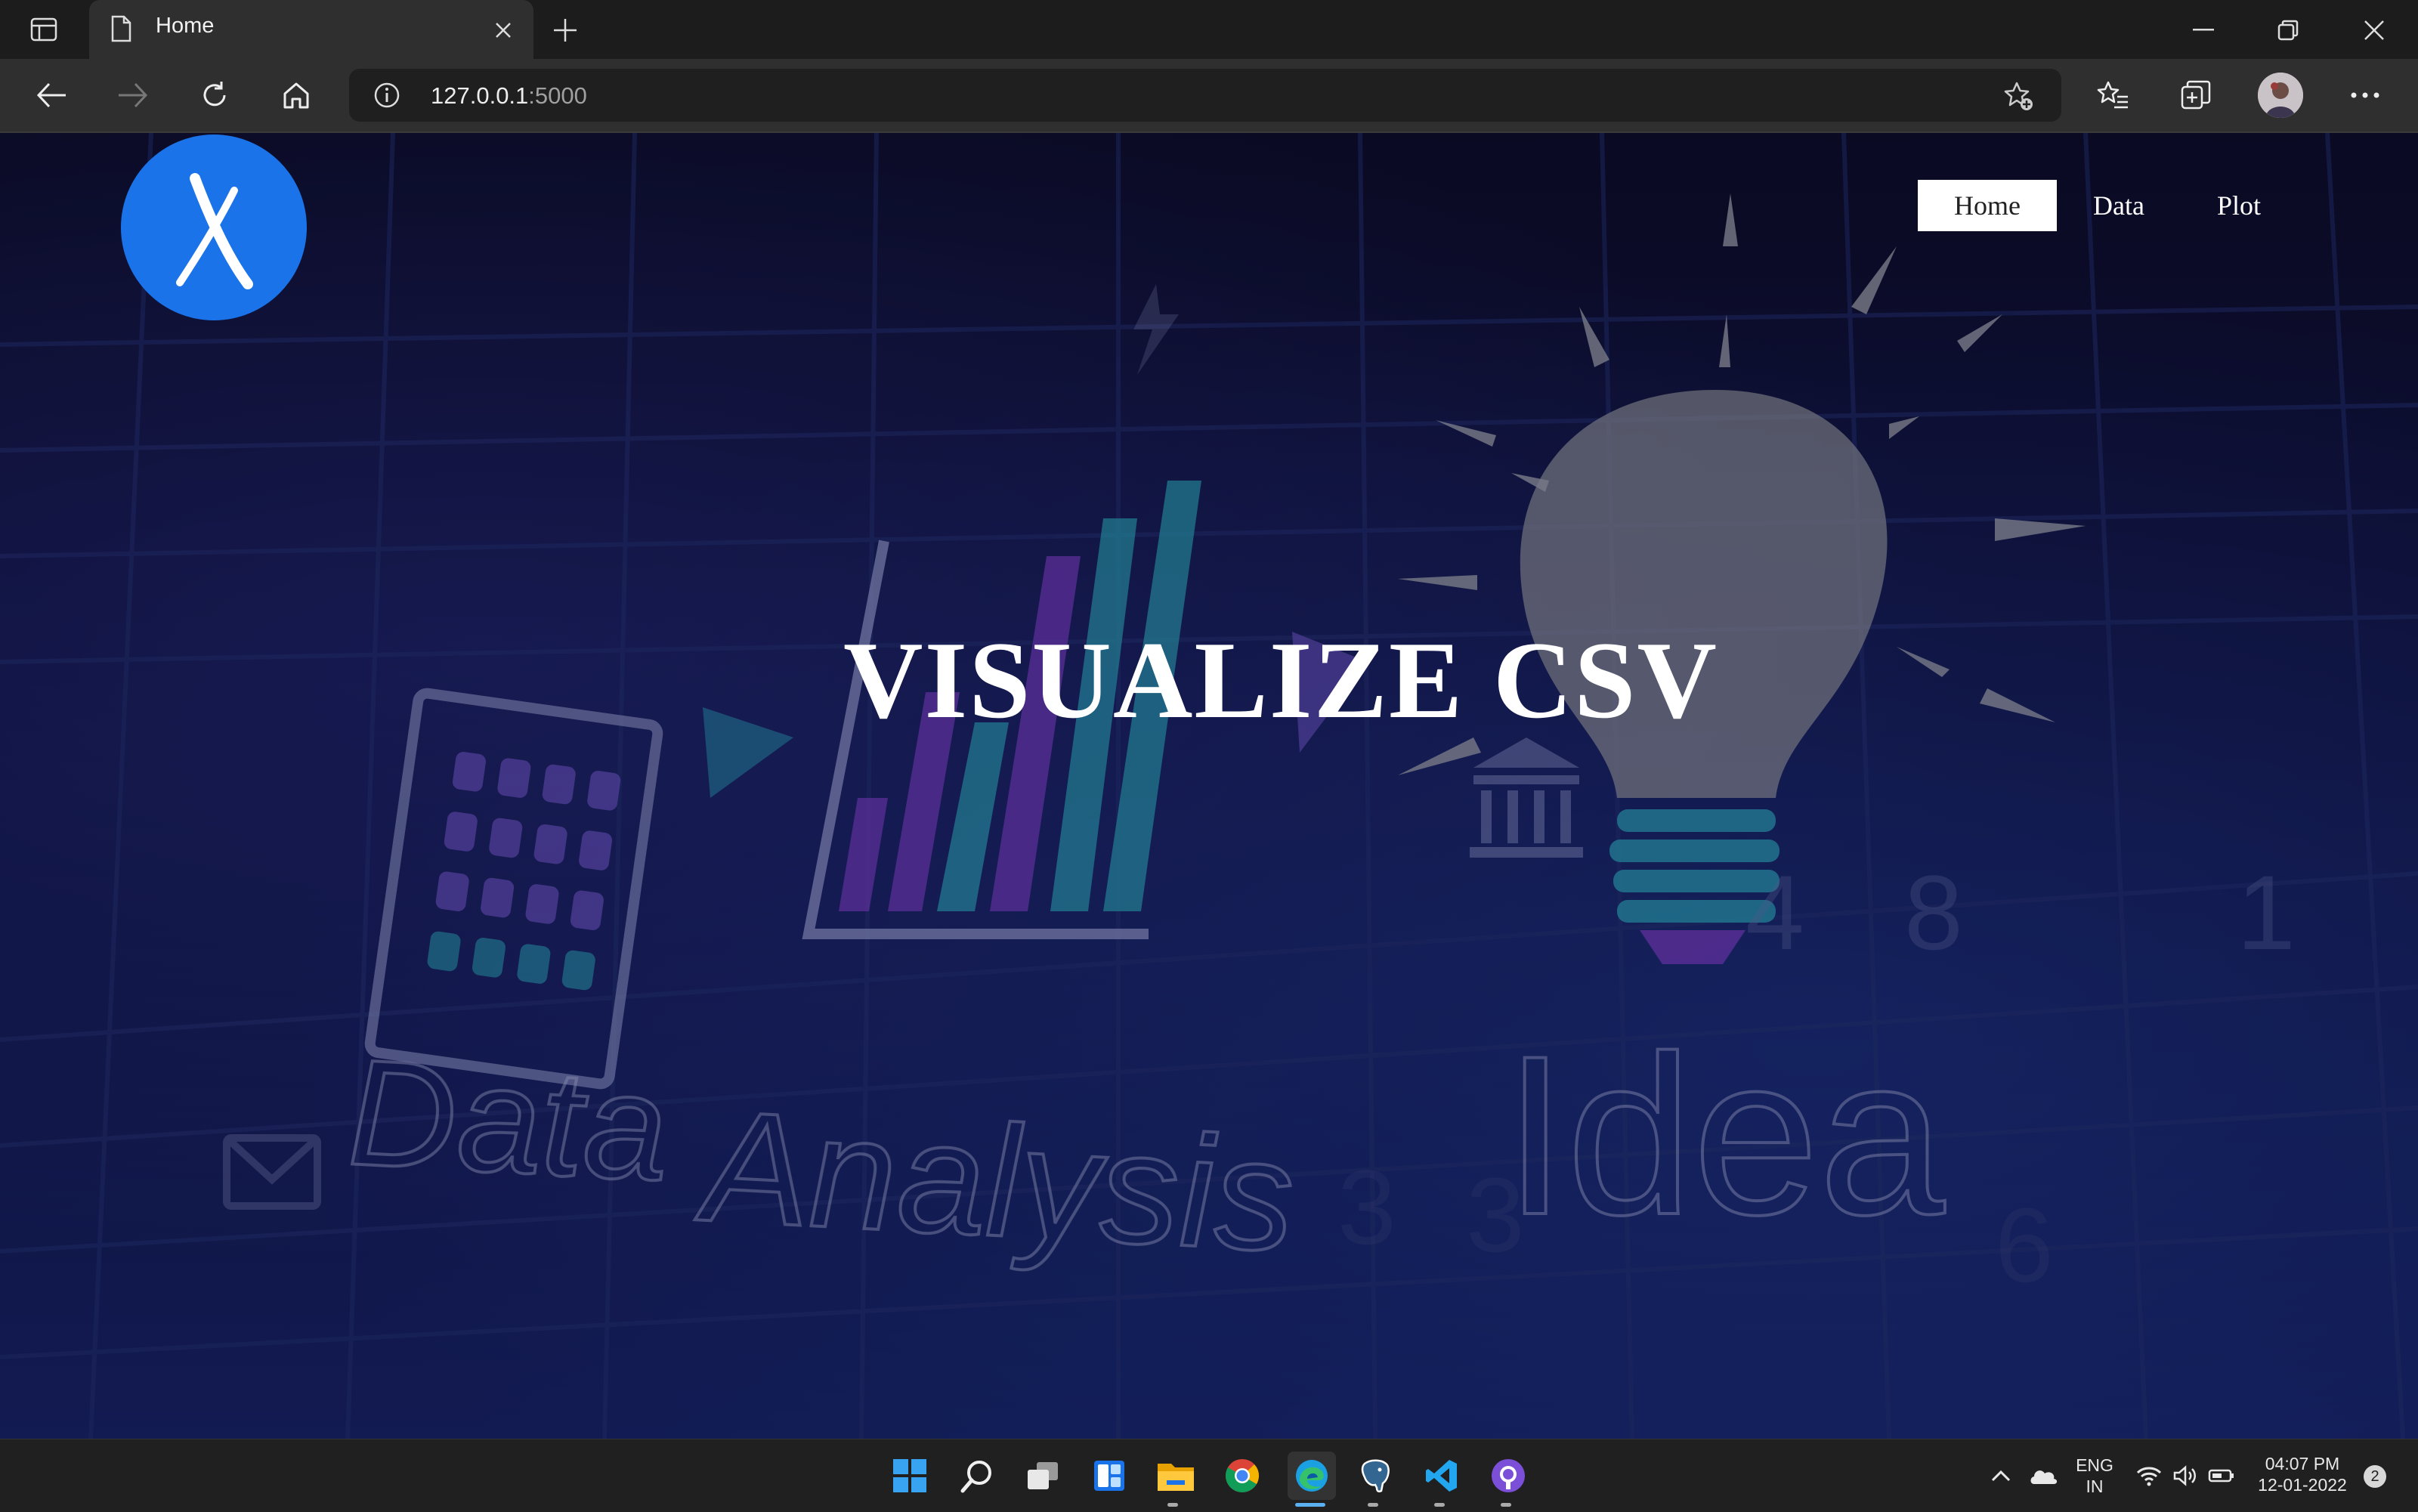 This screenshot has width=2418, height=1512. Describe the element at coordinates (2043, 1476) in the screenshot. I see `onedrive-icon` at that location.